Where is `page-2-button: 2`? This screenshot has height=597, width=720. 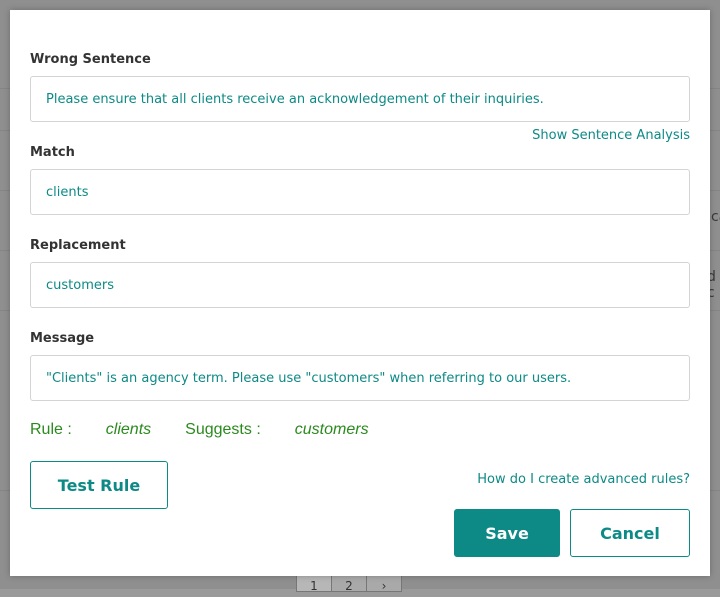 page-2-button: 2 is located at coordinates (349, 583).